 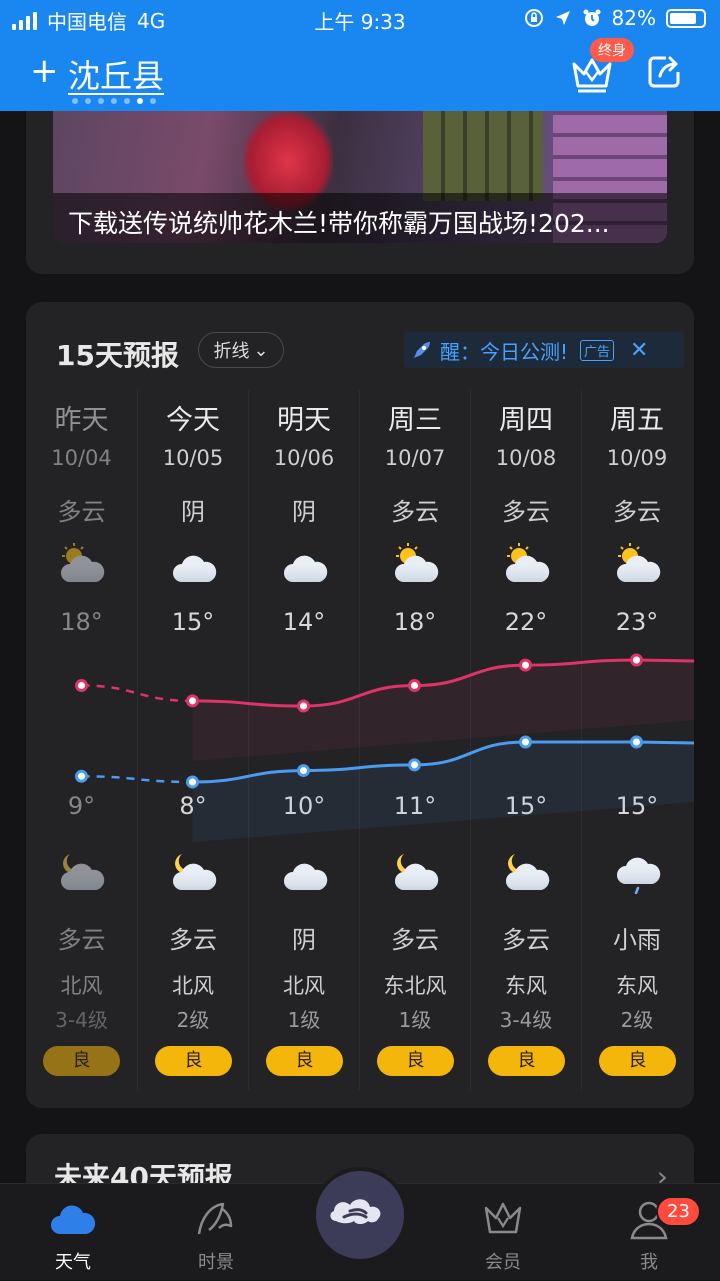 I want to click on night-condition: 阴, so click(x=304, y=940).